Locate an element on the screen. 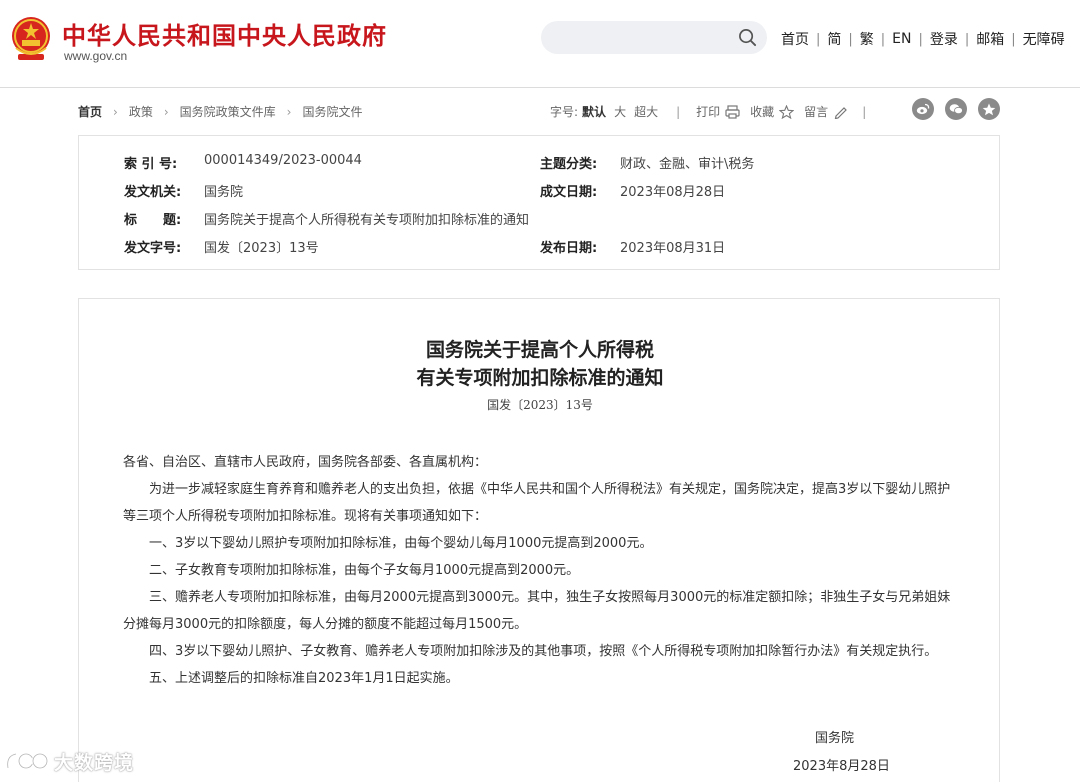 This screenshot has height=782, width=1080. meta-written-date: 成文日期: 2023年08月28日 is located at coordinates (632, 190).